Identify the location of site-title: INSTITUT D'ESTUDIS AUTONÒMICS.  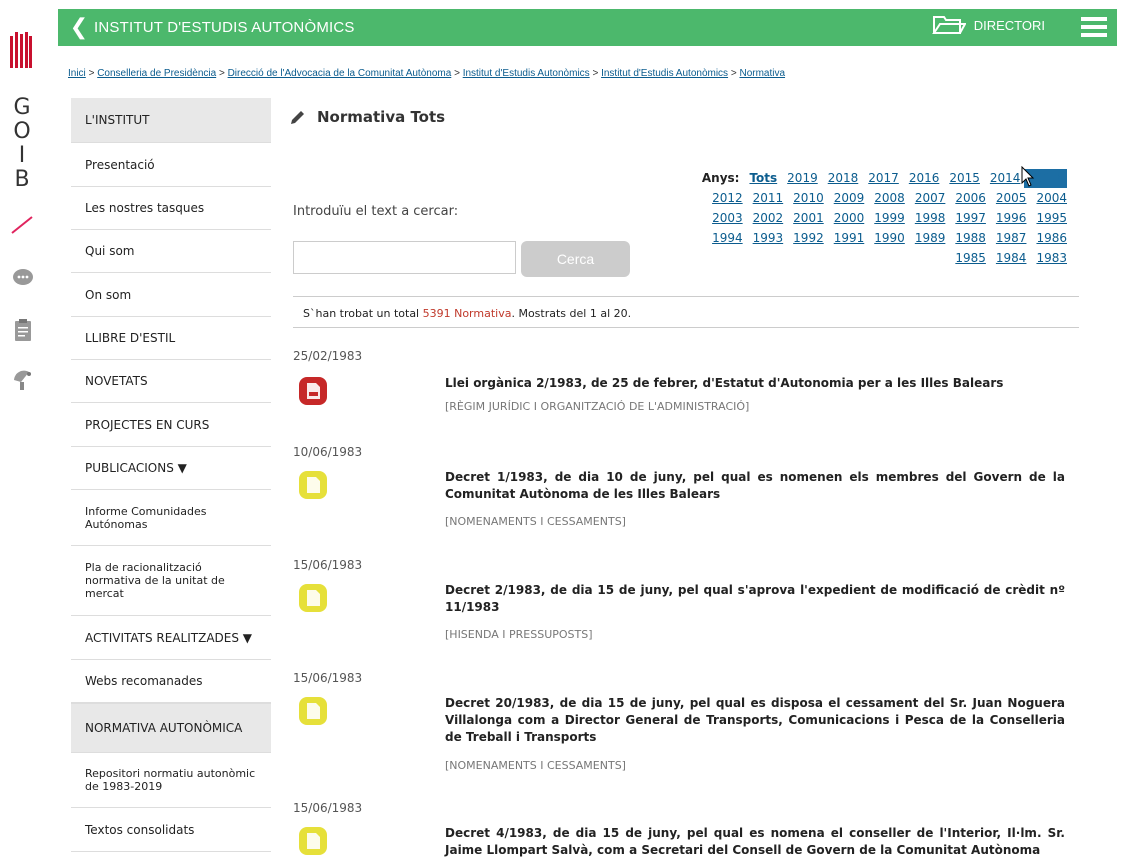
(224, 27).